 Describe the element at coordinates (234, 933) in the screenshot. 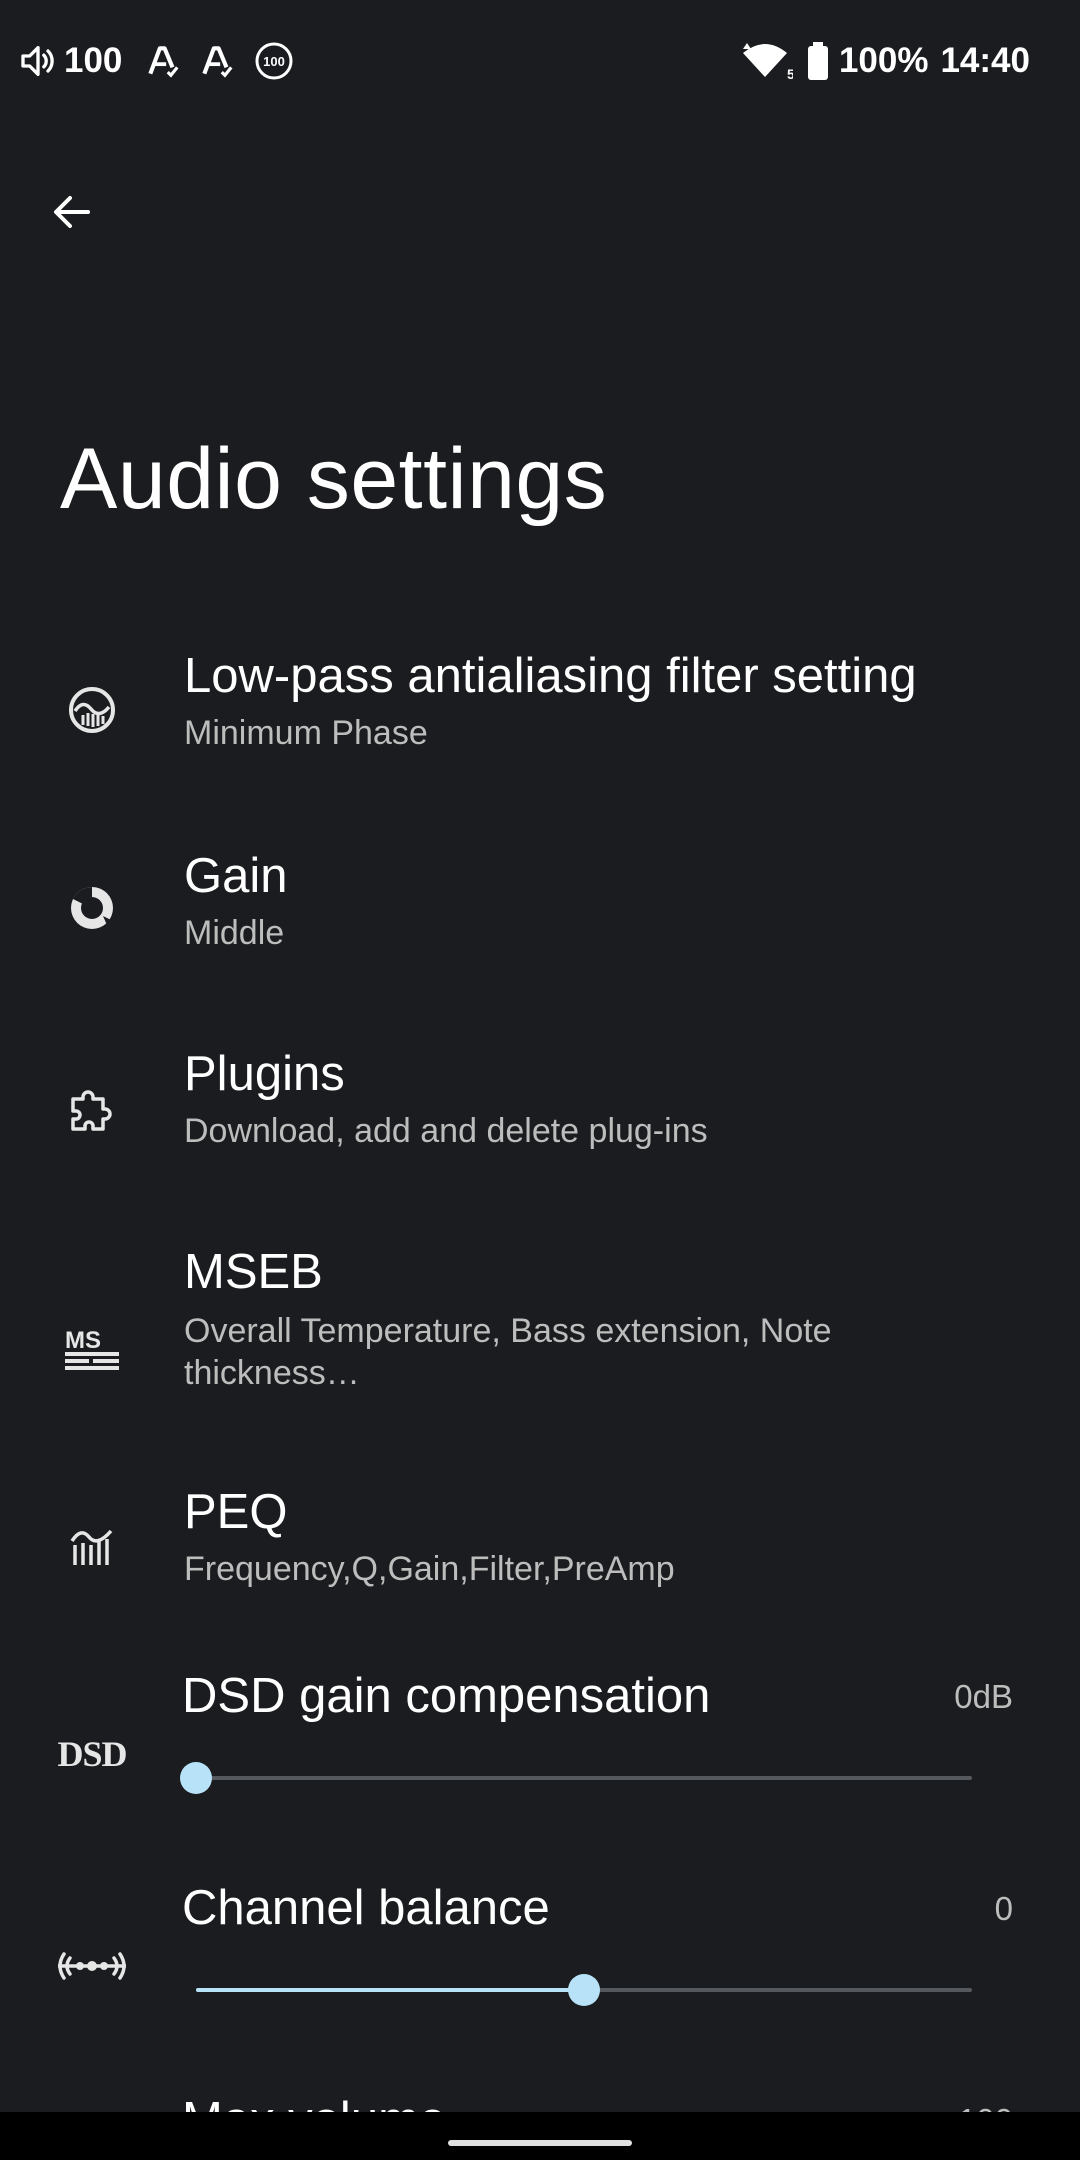

I see `setting-summary: Middle` at that location.